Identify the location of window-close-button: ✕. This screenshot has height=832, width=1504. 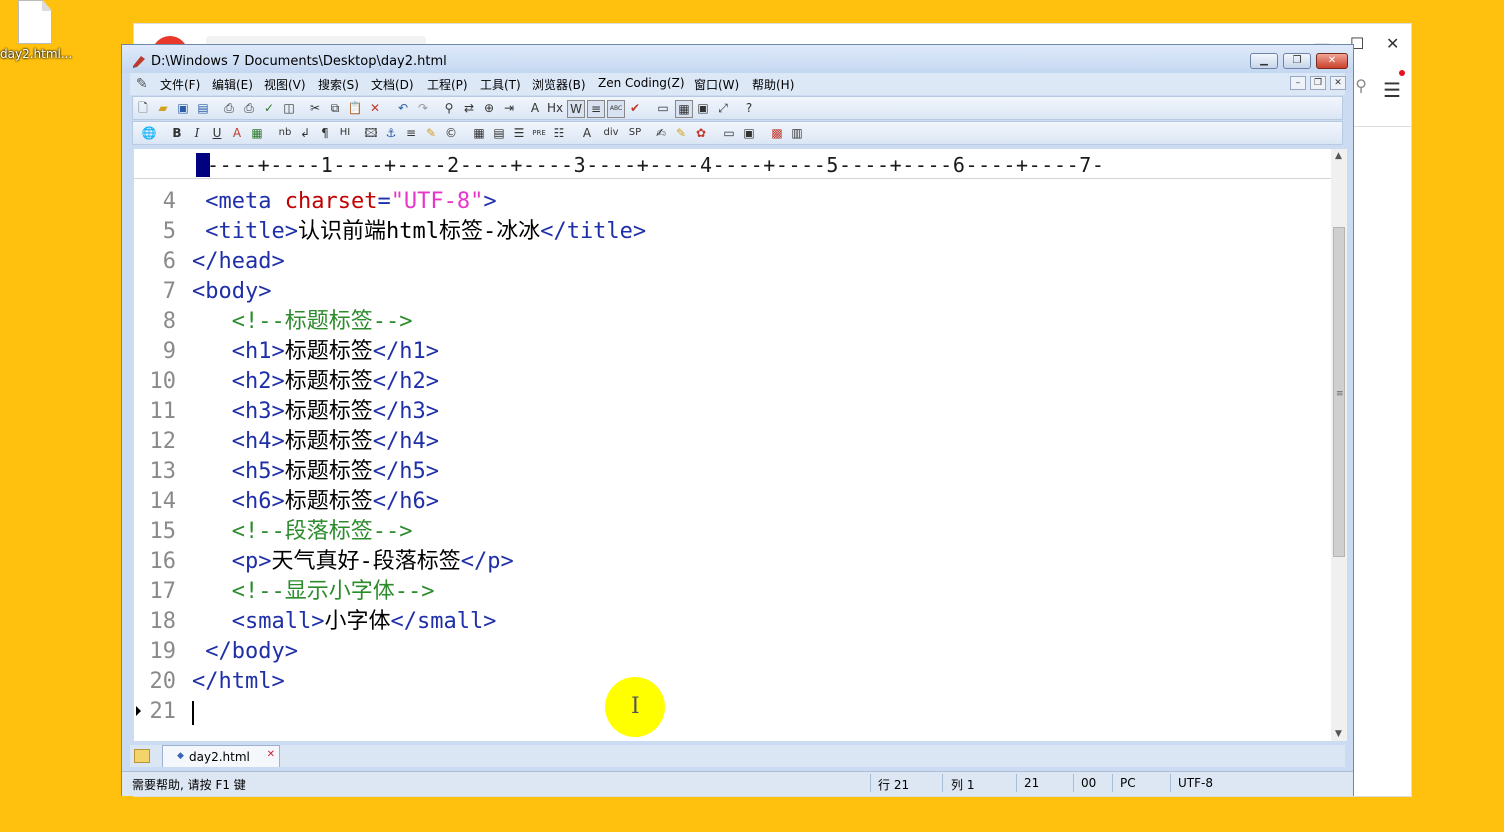
(1332, 61).